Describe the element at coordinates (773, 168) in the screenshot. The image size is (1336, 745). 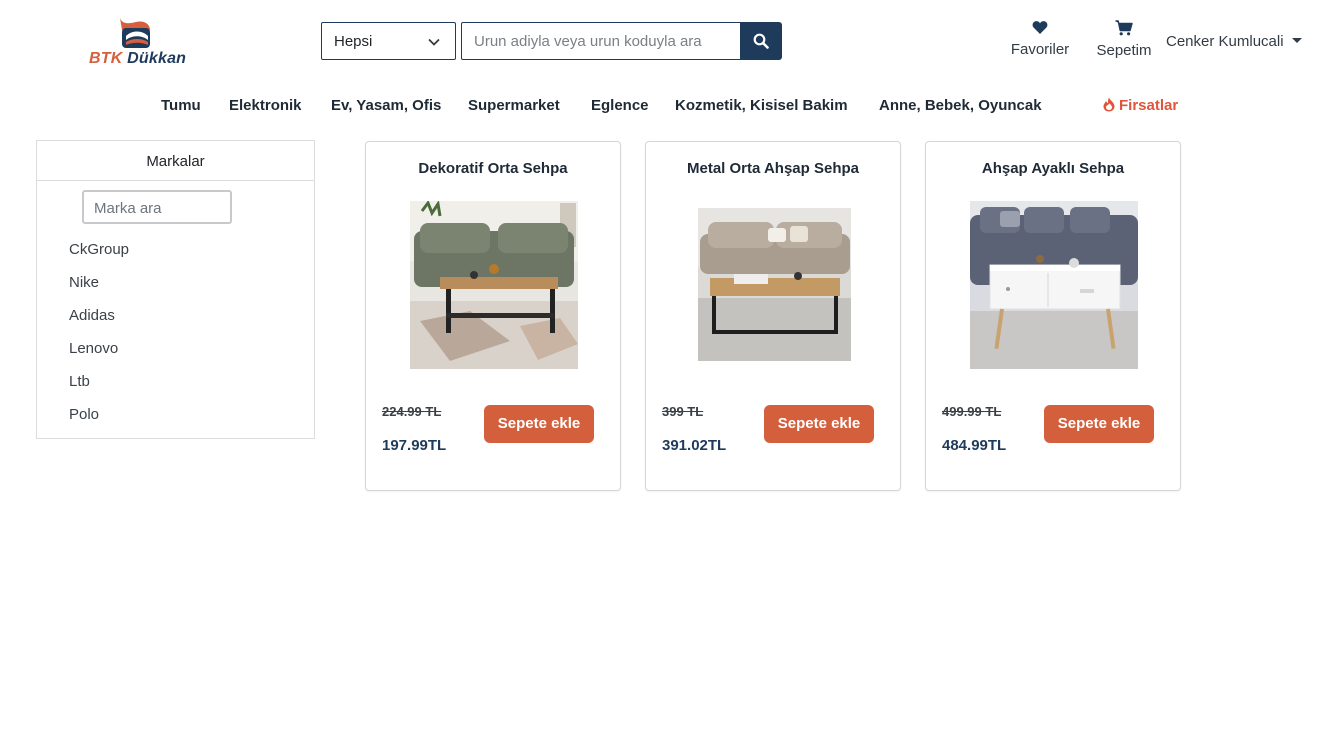
I see `product-title: Metal Orta Ahşap Sehpa` at that location.